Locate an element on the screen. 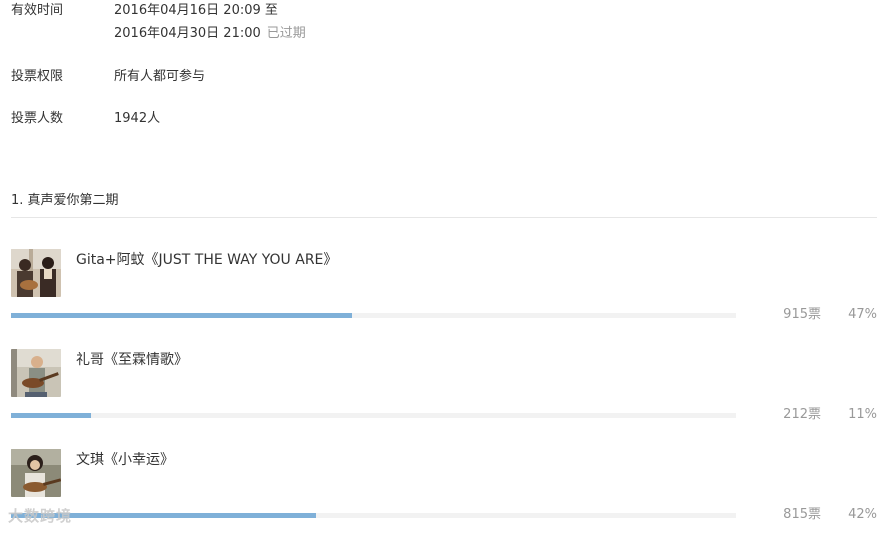  question-title: 1. 真声爱你第二期 is located at coordinates (65, 200).